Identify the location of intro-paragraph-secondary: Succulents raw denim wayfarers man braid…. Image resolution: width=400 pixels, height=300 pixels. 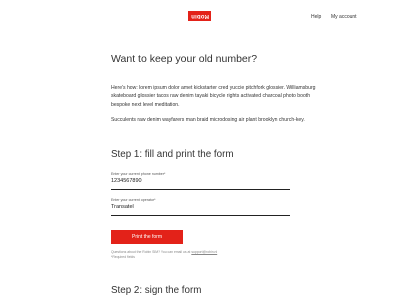
(208, 120).